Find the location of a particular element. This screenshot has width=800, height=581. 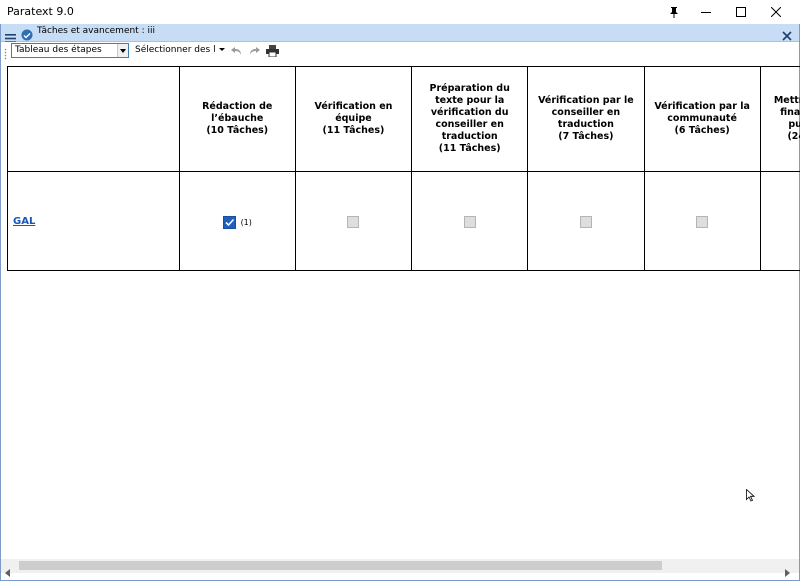

maximize-button is located at coordinates (741, 12).